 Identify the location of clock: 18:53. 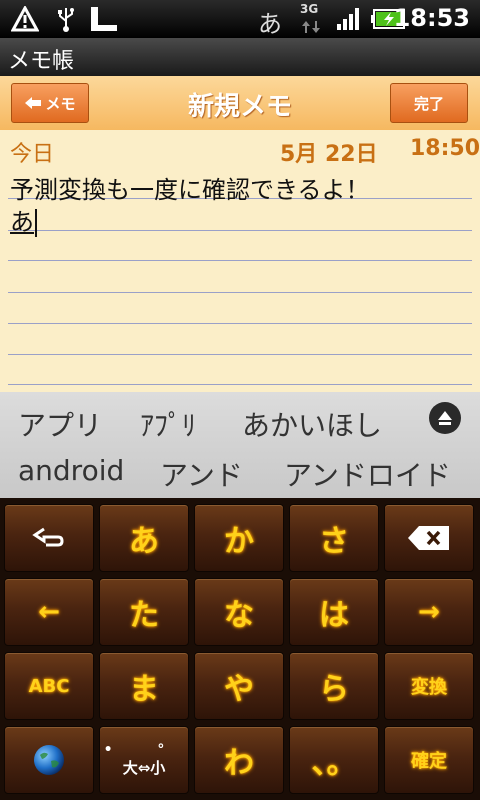
(431, 18).